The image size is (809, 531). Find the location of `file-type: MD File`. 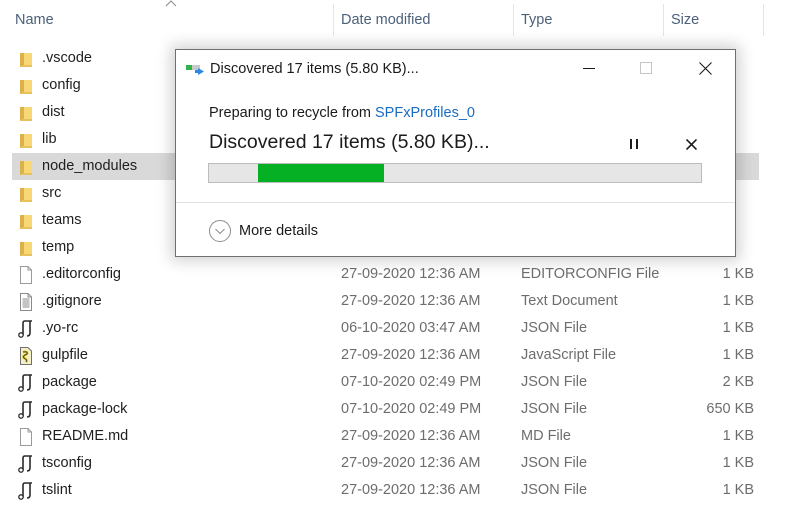

file-type: MD File is located at coordinates (546, 436).